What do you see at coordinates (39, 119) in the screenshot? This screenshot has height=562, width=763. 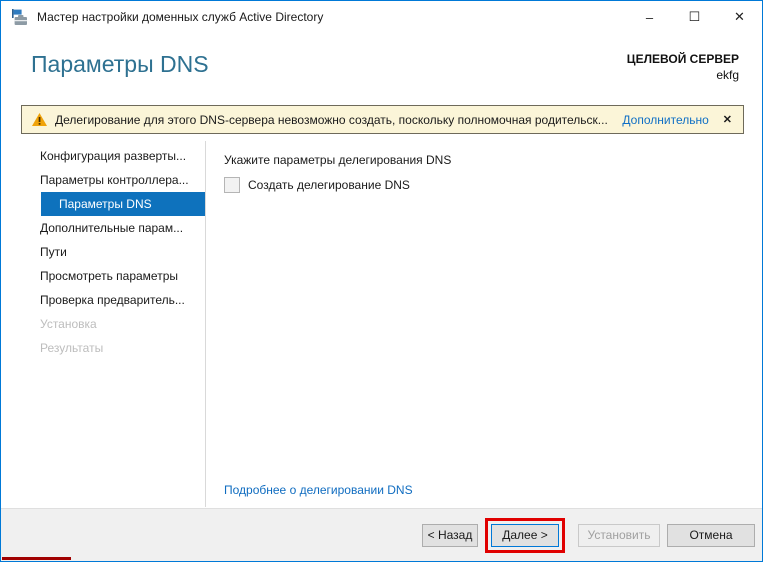 I see `warning-icon` at bounding box center [39, 119].